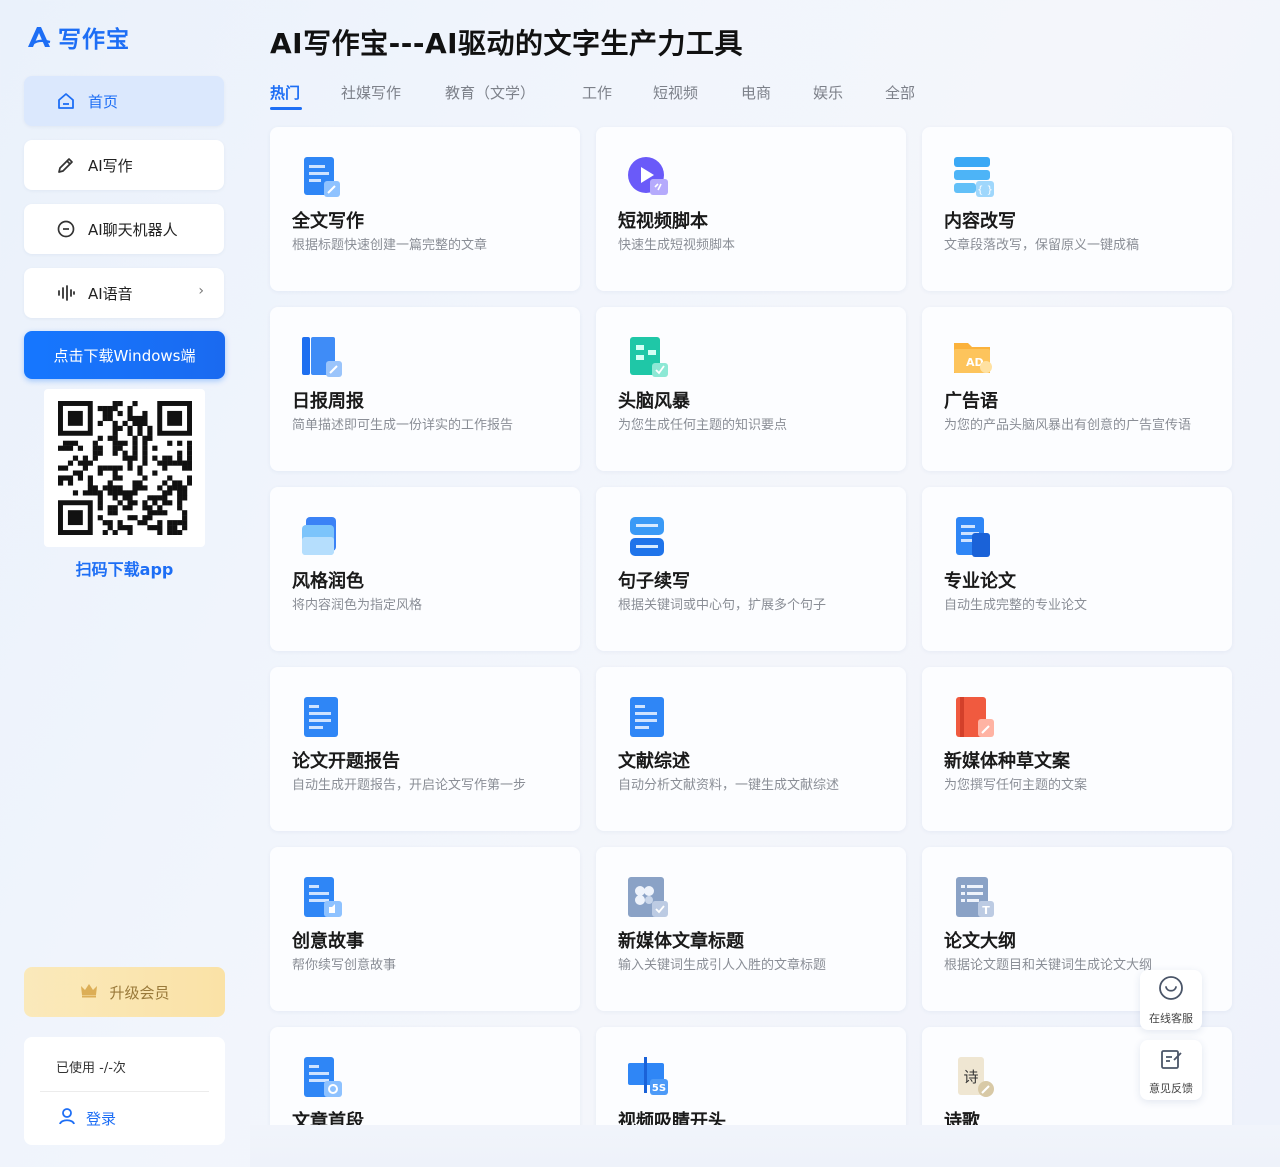 This screenshot has height=1167, width=1280. Describe the element at coordinates (425, 569) in the screenshot. I see `tool-card: 风格润色 将内容润色为指定风格` at that location.